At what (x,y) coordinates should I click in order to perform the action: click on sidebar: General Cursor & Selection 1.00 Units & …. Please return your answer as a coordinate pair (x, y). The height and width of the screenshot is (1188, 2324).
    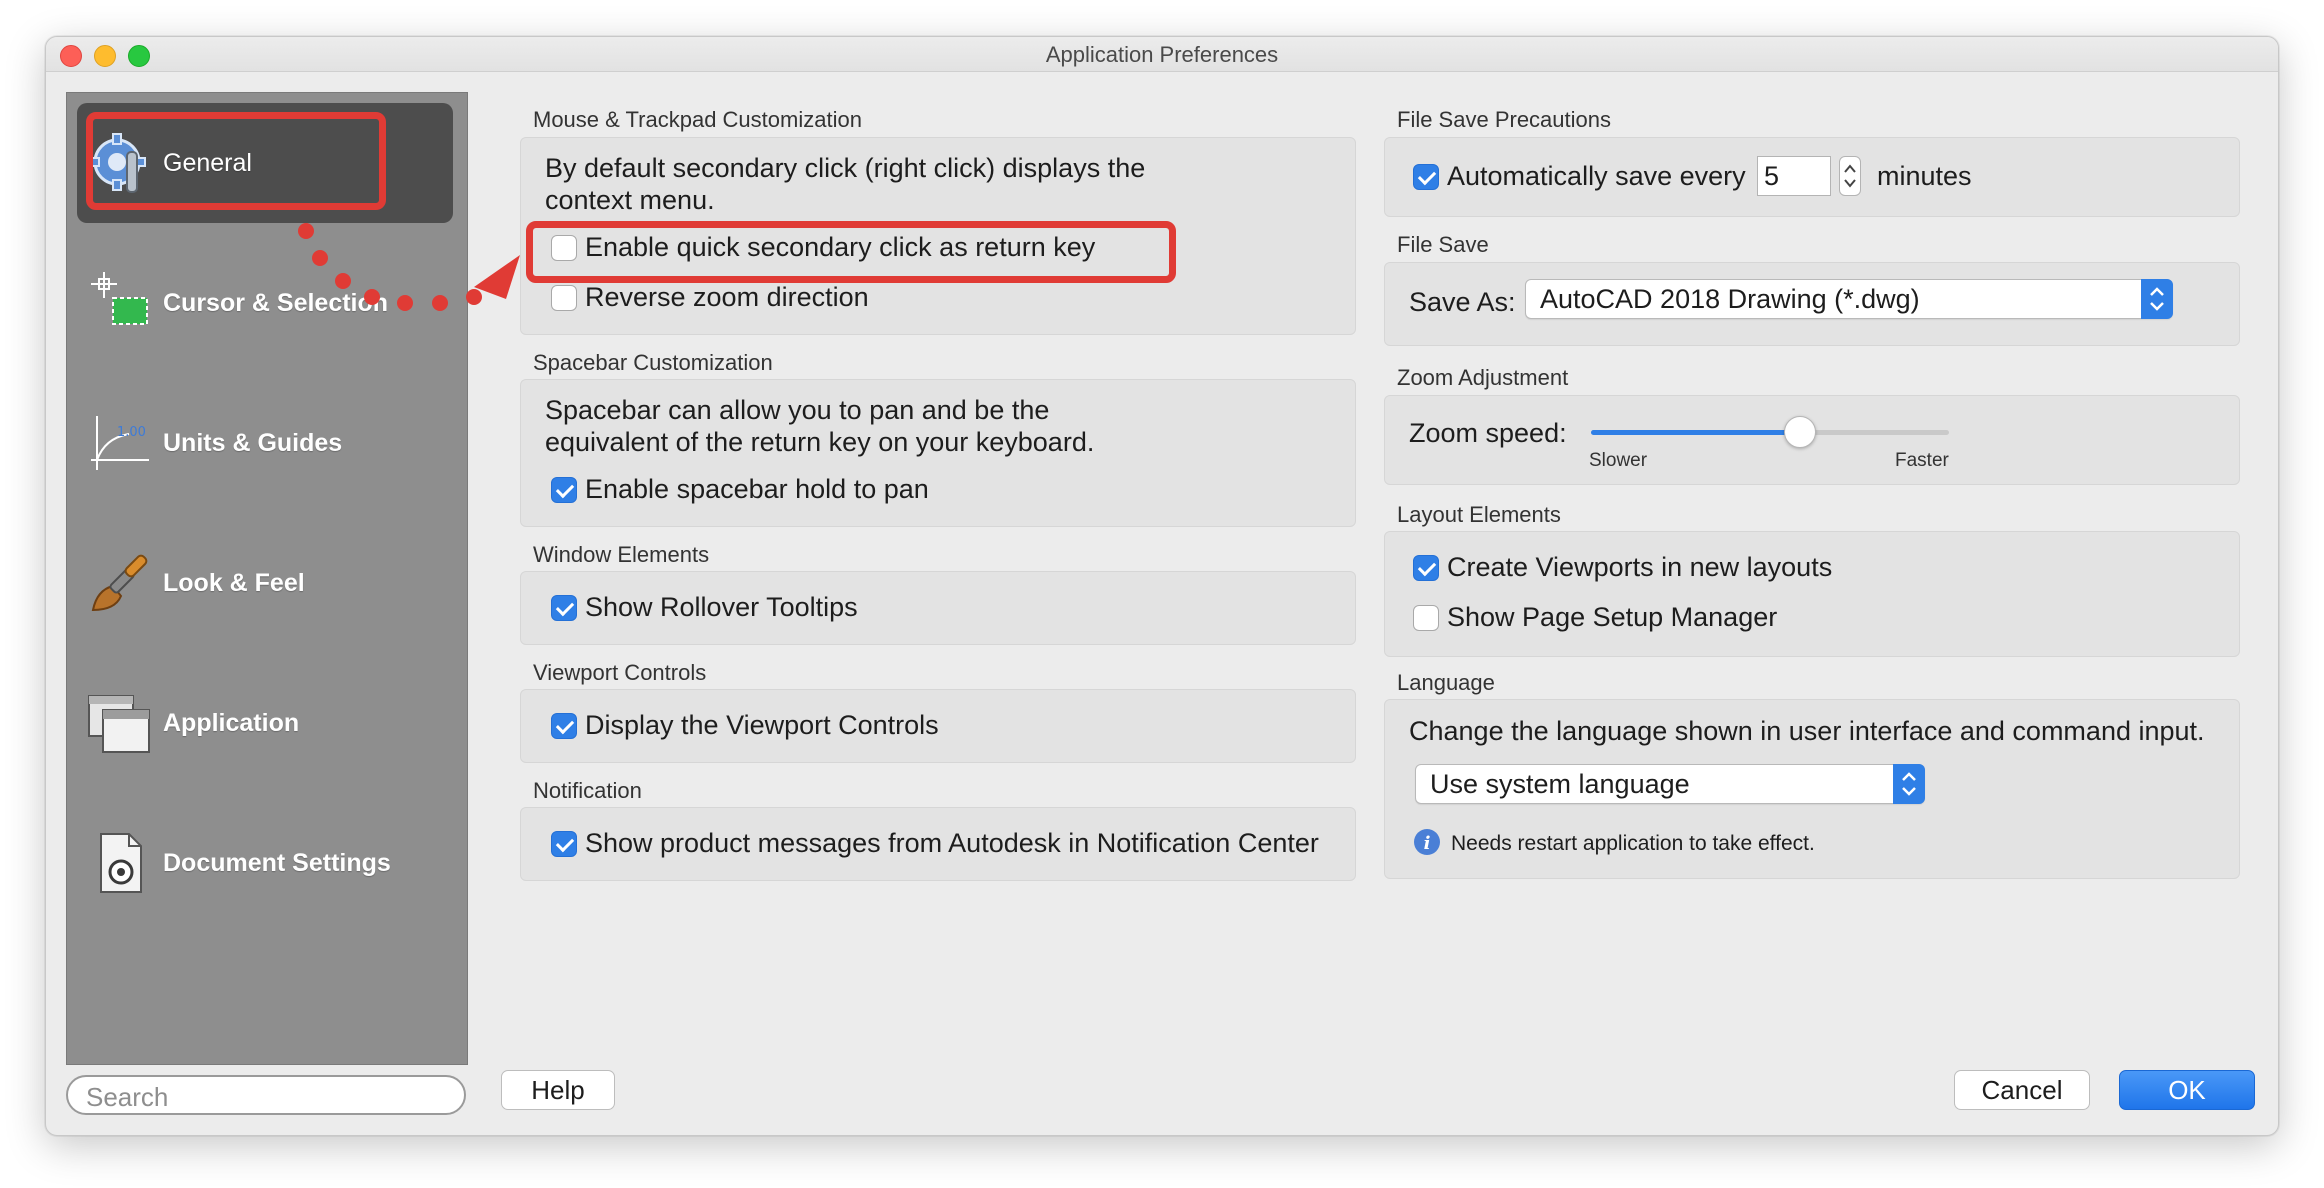
    Looking at the image, I should click on (267, 578).